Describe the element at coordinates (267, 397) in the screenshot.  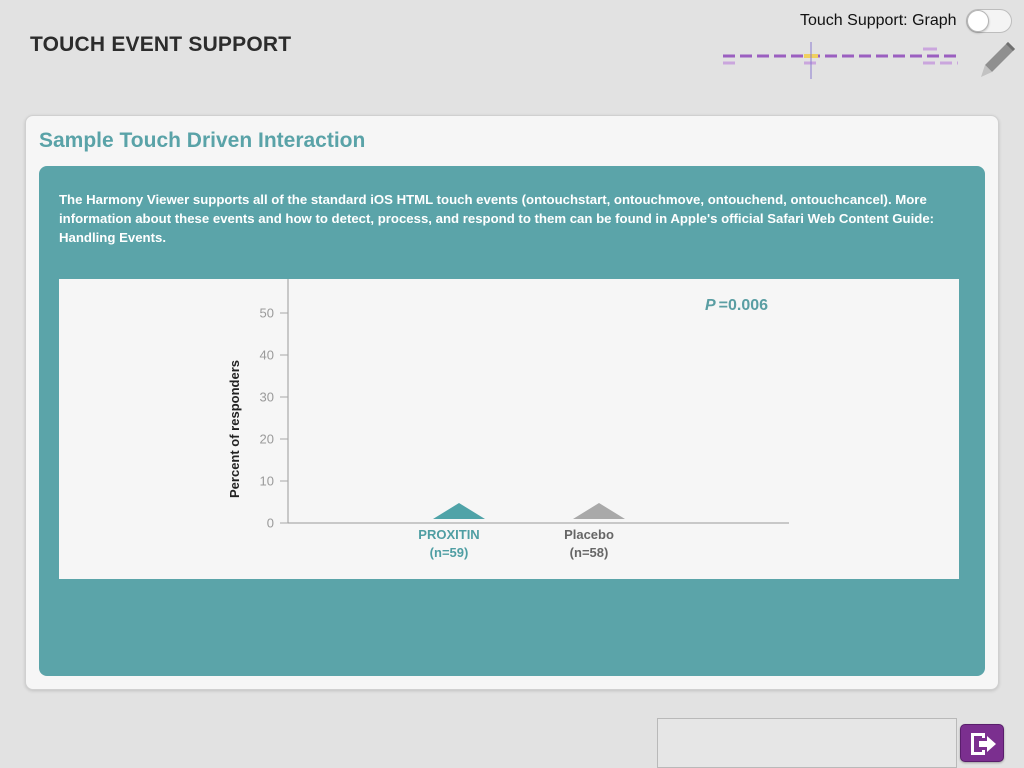
I see `y-tick-label: 30` at that location.